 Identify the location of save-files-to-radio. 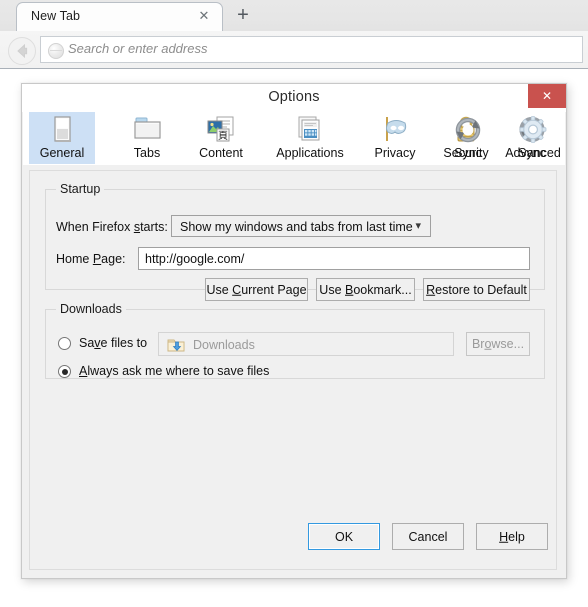
(64, 343).